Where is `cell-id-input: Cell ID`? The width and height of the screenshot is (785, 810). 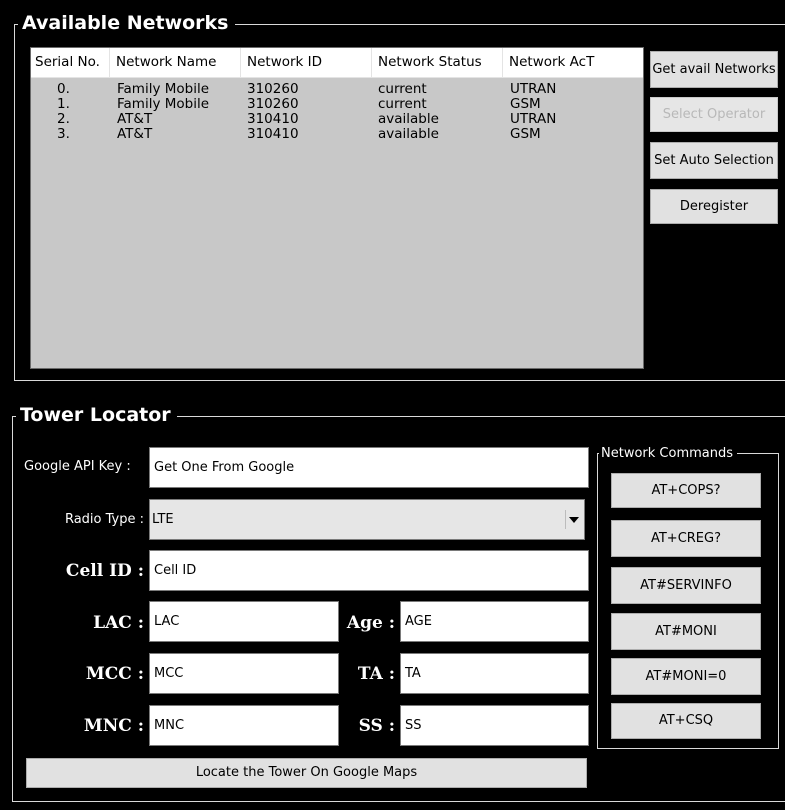 cell-id-input: Cell ID is located at coordinates (369, 570).